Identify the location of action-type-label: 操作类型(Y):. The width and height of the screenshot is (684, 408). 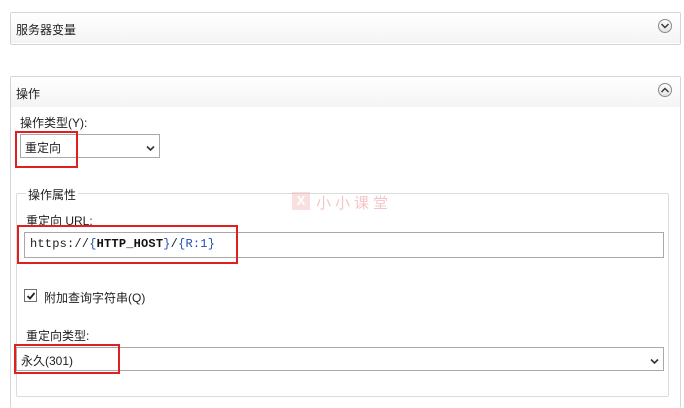
(54, 123).